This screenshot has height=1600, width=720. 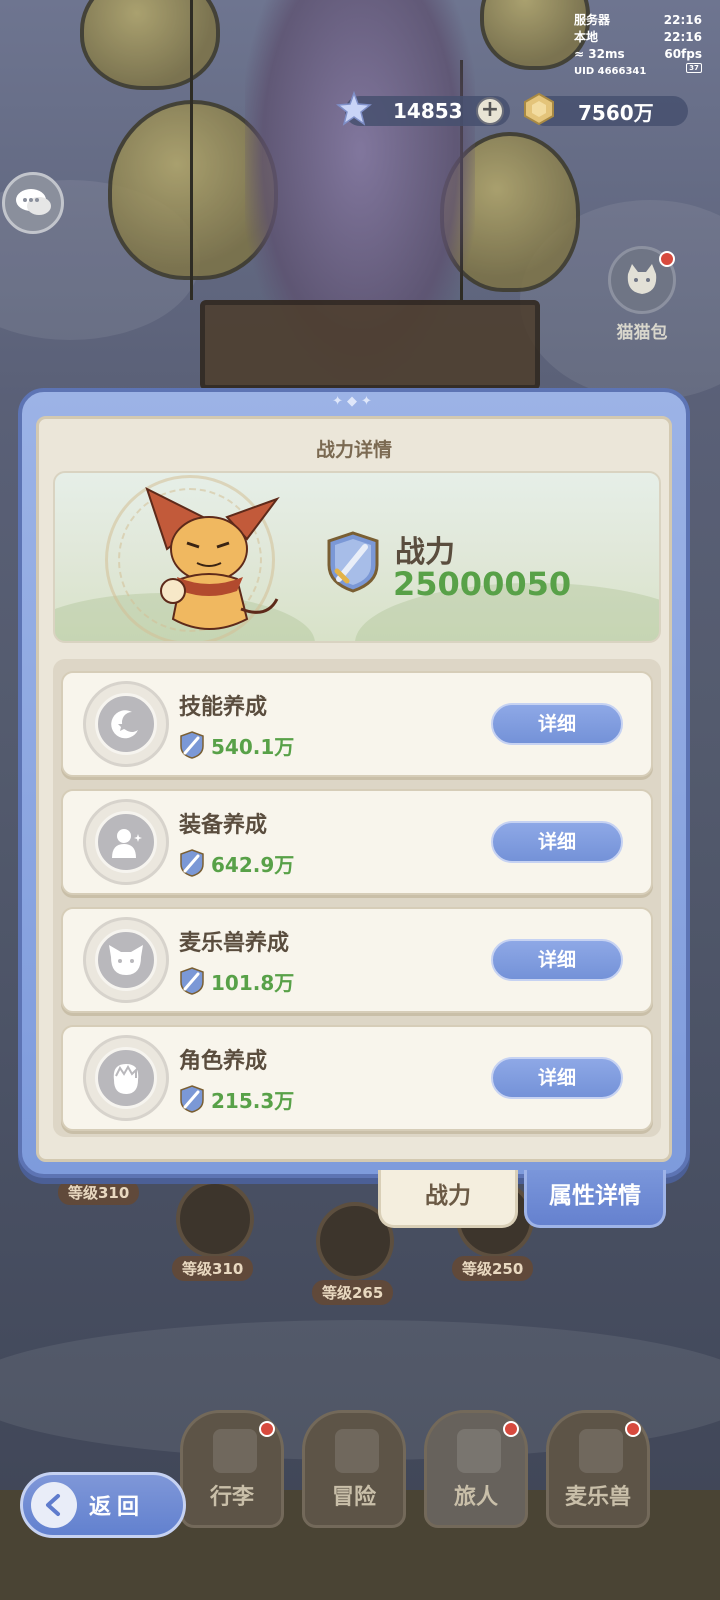 What do you see at coordinates (253, 747) in the screenshot?
I see `item-value: 540.1万` at bounding box center [253, 747].